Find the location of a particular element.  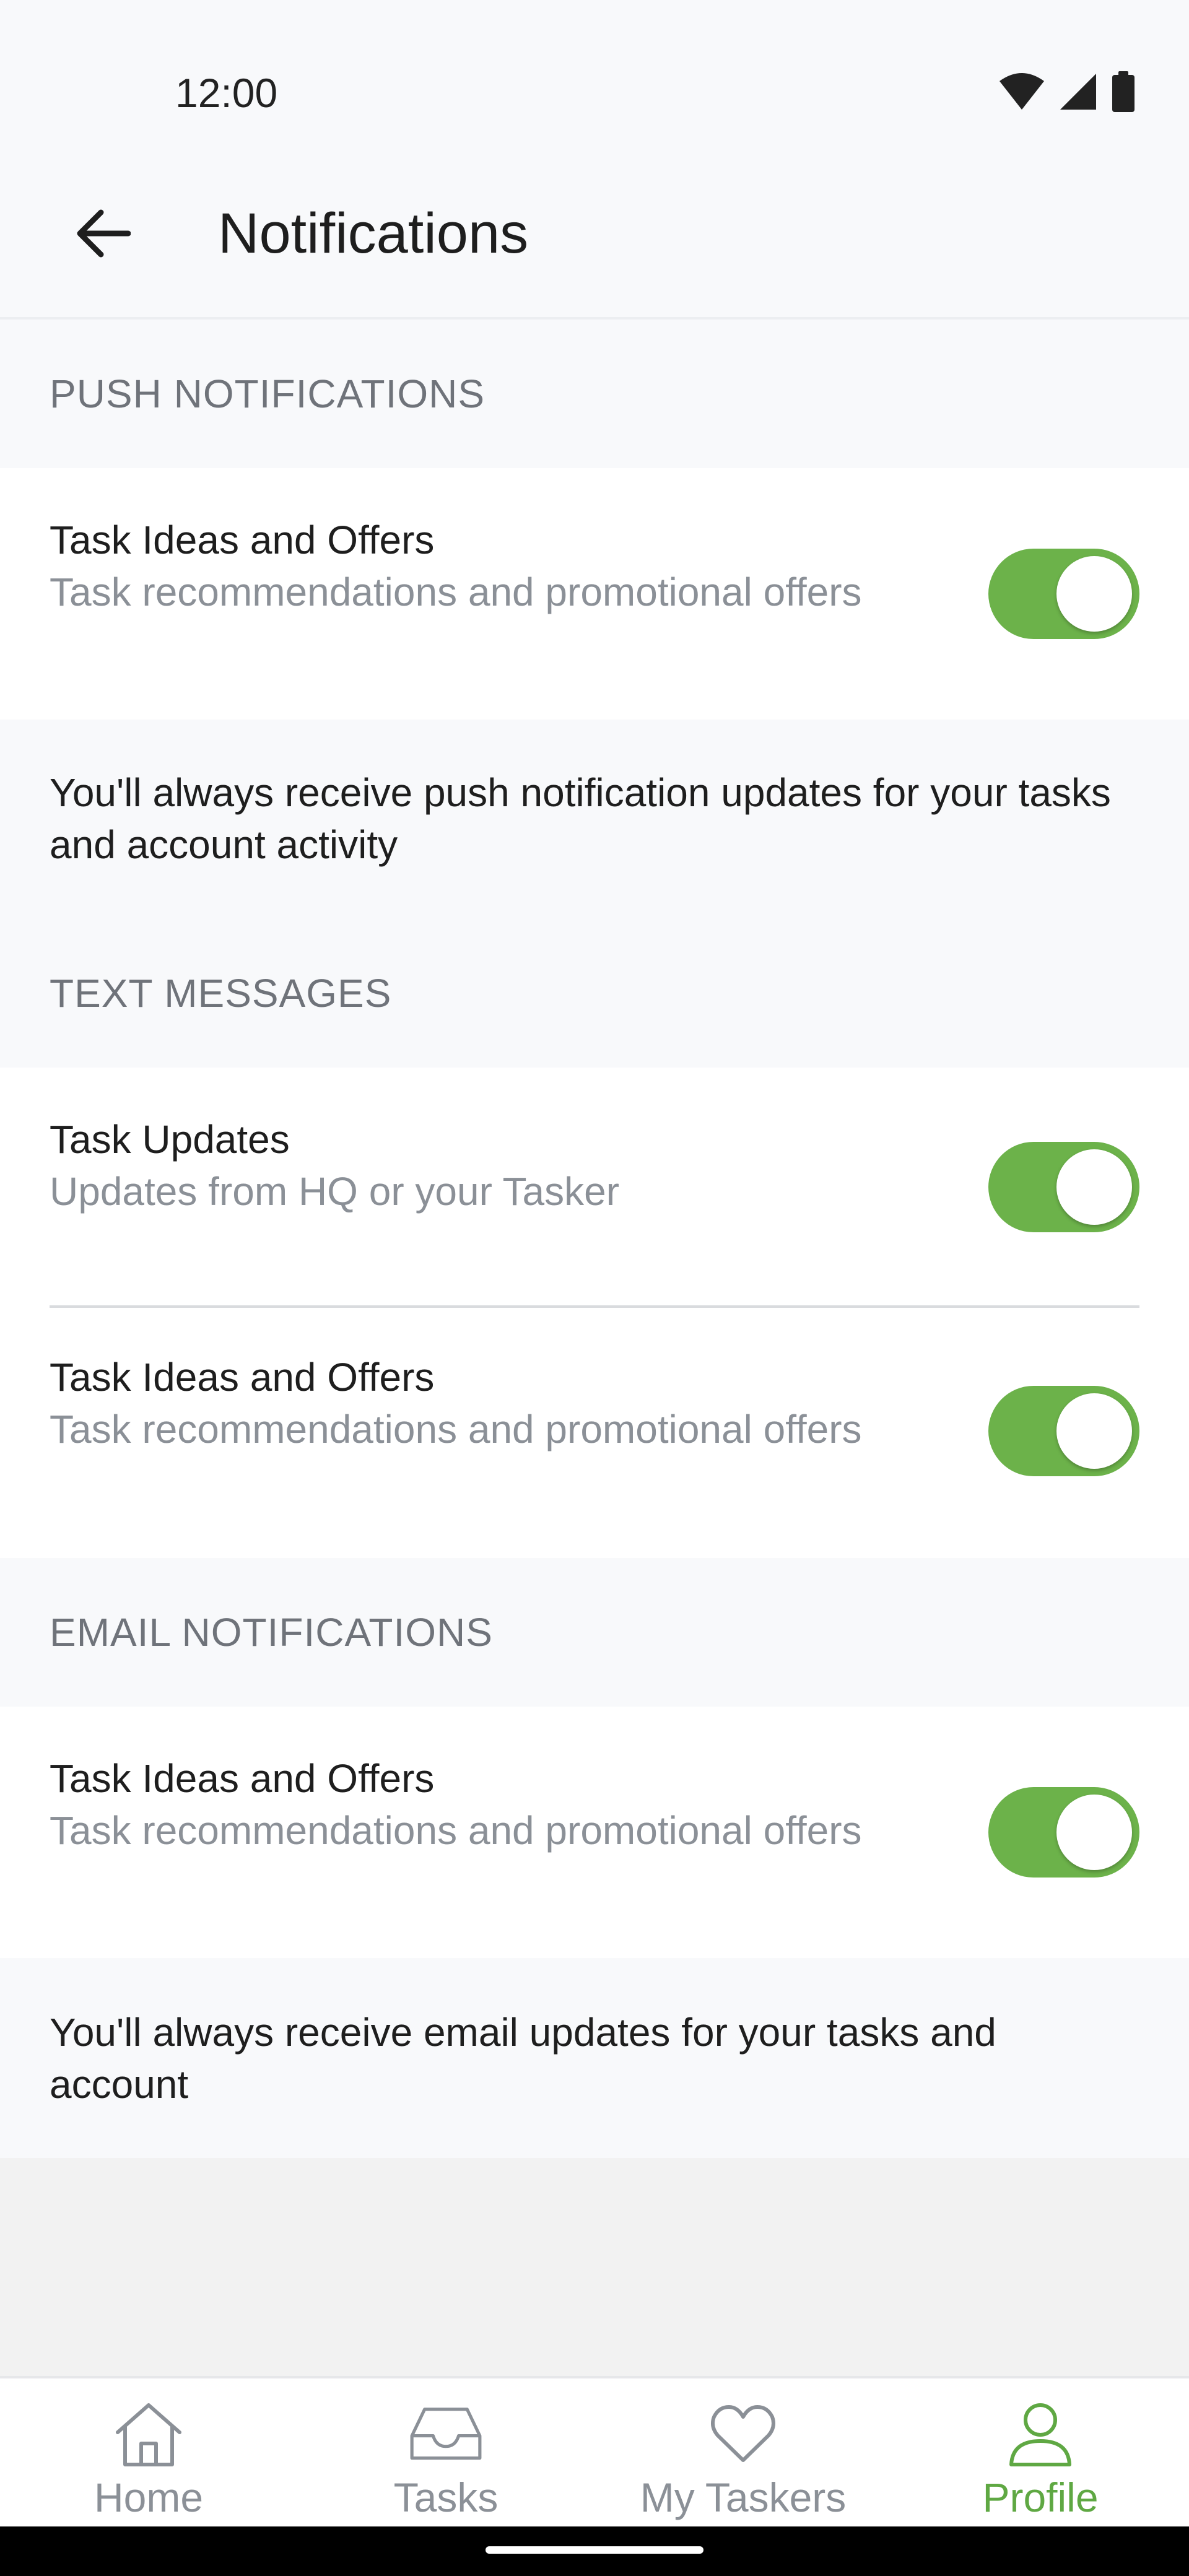

arrow-back-icon is located at coordinates (104, 233).